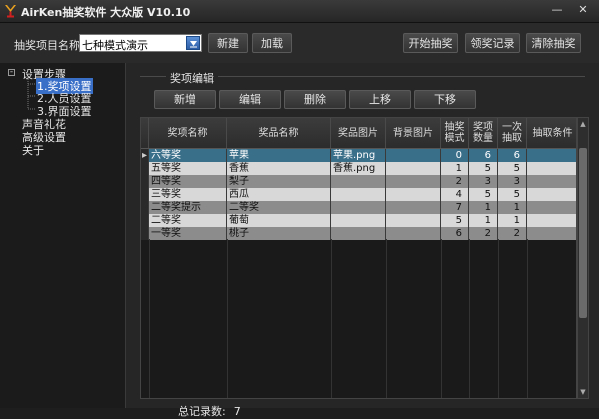 The image size is (599, 419). Describe the element at coordinates (553, 43) in the screenshot. I see `clear-draw-button: 清除抽奖` at that location.